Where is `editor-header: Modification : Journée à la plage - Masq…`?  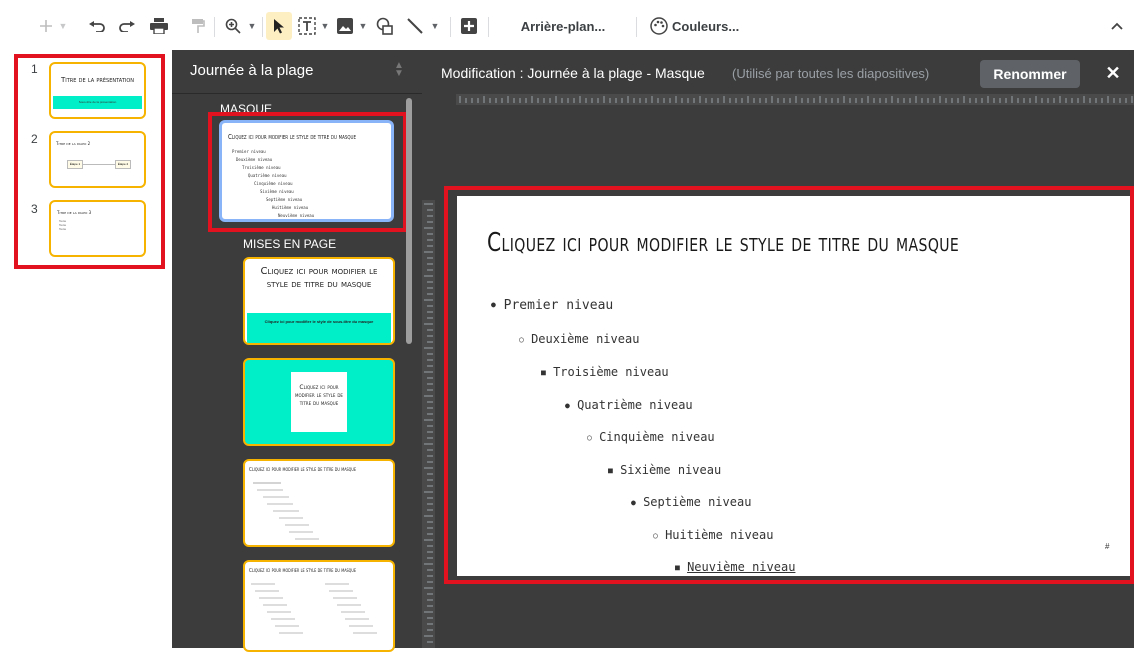
editor-header: Modification : Journée à la plage - Masq… is located at coordinates (778, 72).